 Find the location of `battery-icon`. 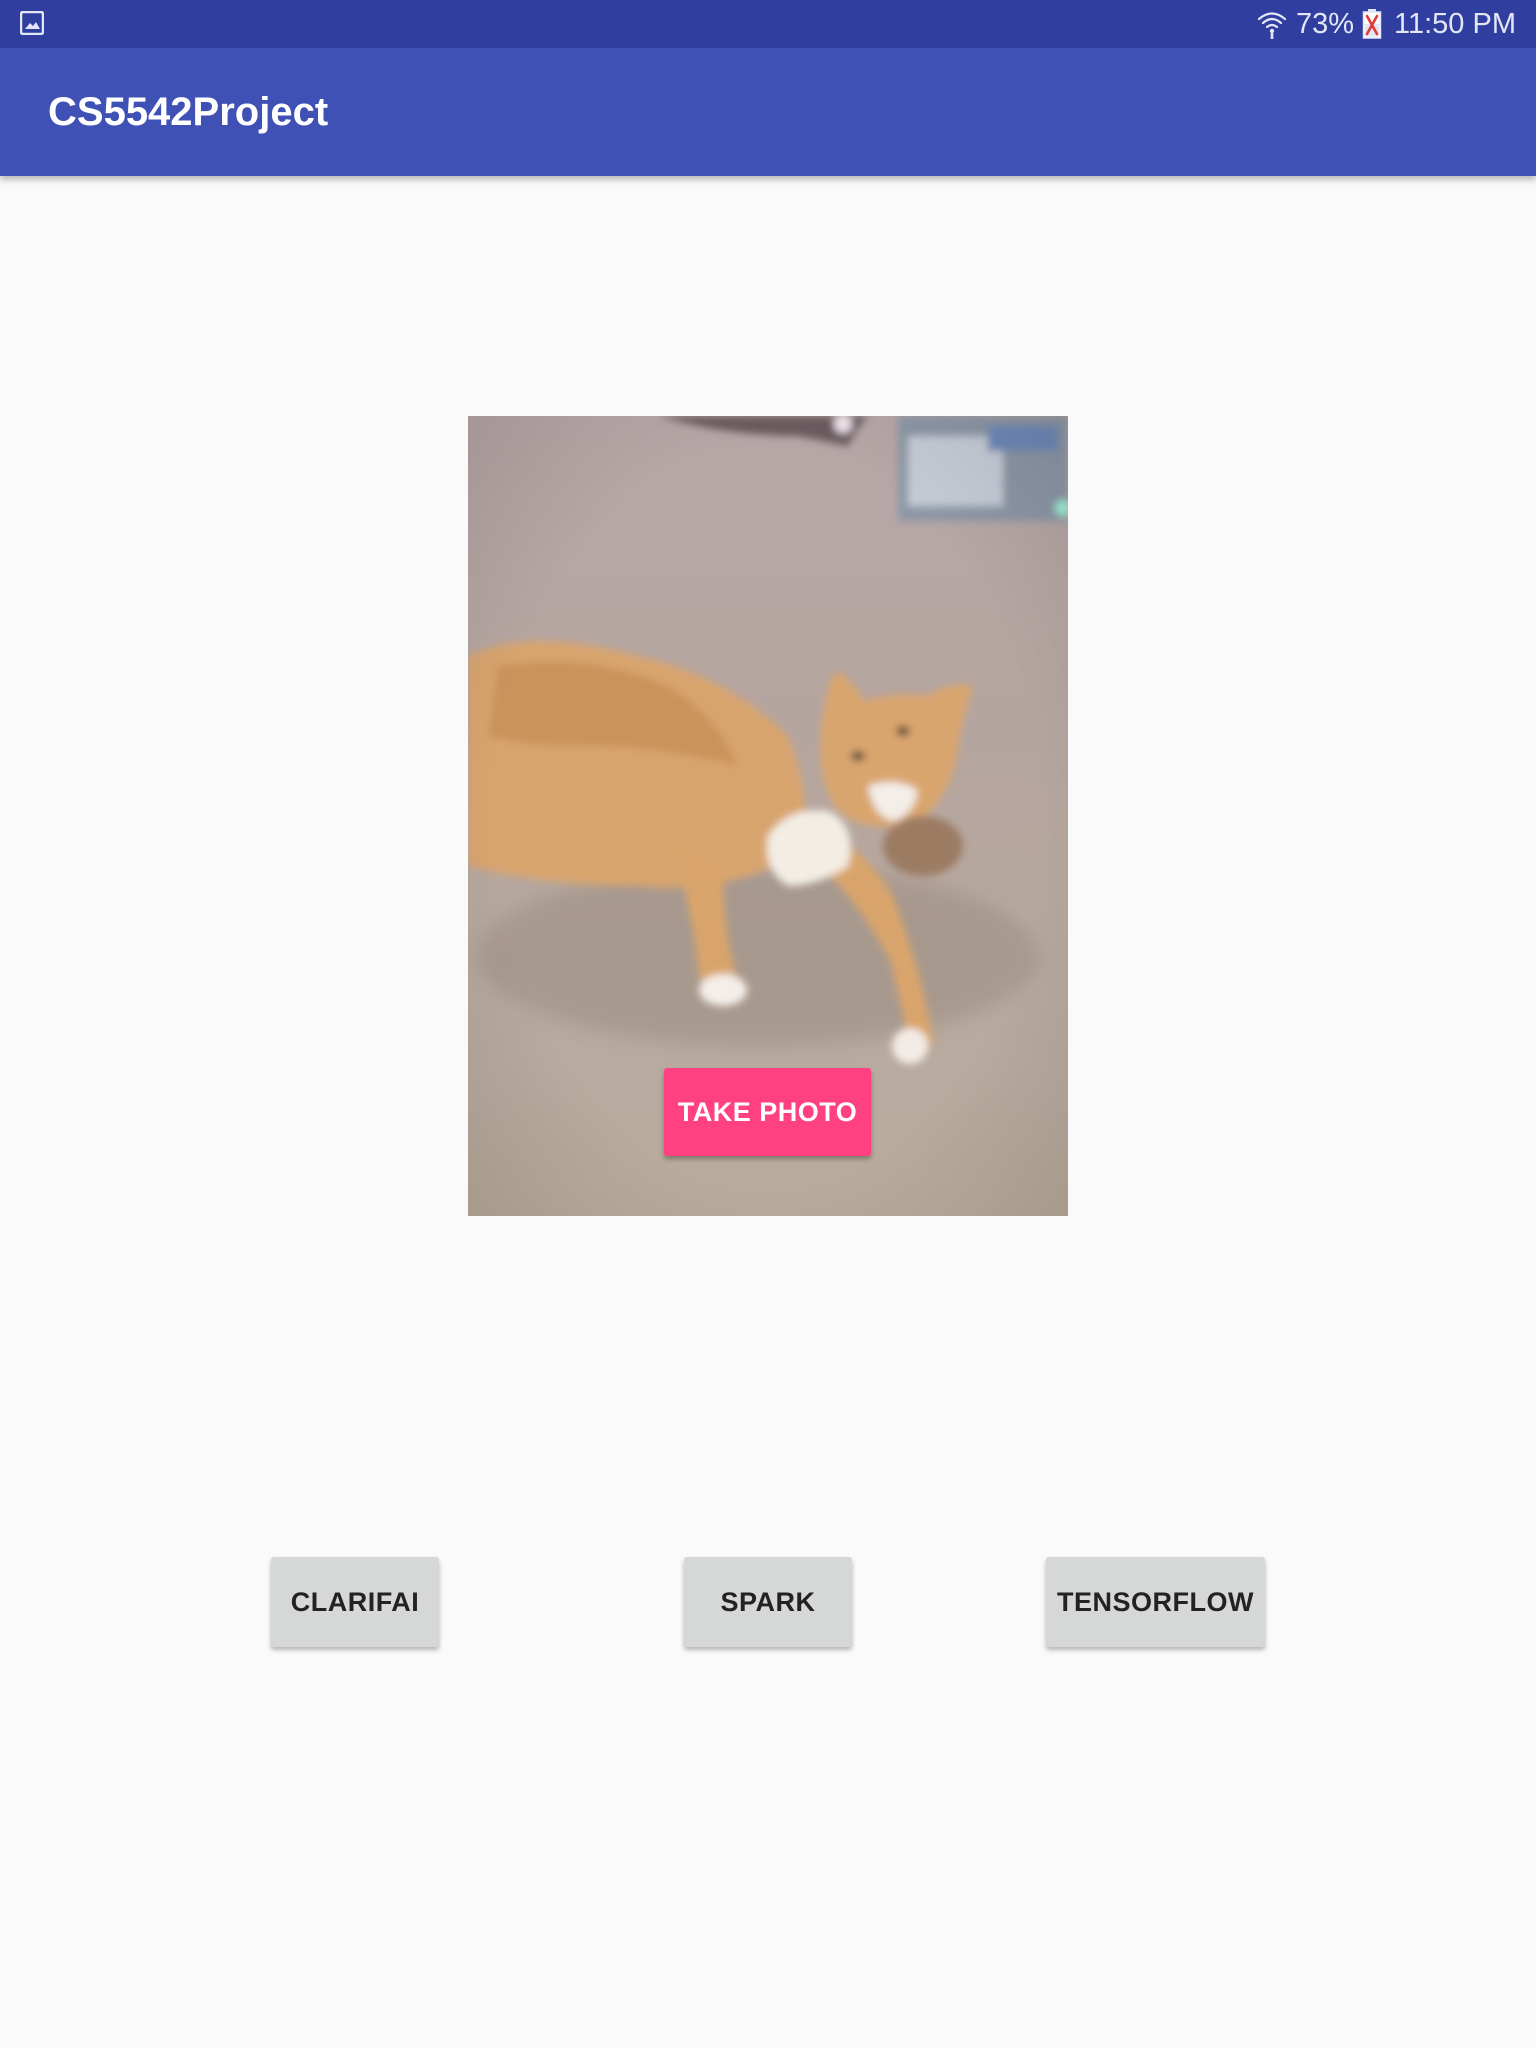

battery-icon is located at coordinates (1372, 24).